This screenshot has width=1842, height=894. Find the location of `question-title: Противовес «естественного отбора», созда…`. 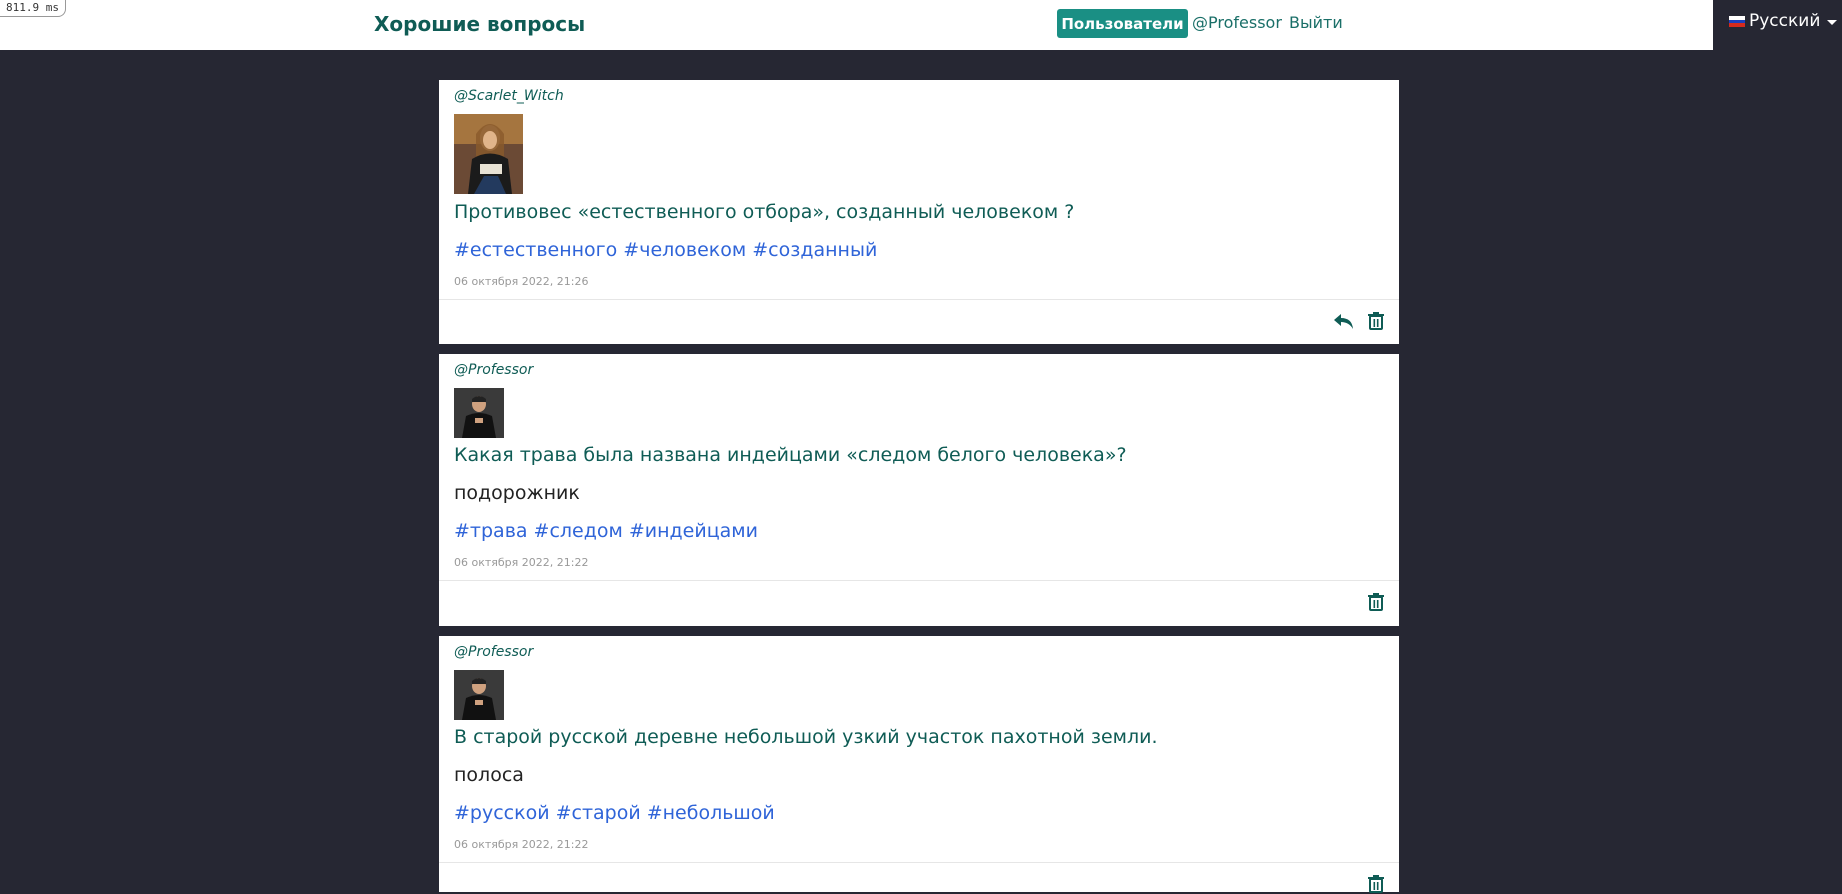

question-title: Противовес «естественного отбора», созда… is located at coordinates (764, 212).